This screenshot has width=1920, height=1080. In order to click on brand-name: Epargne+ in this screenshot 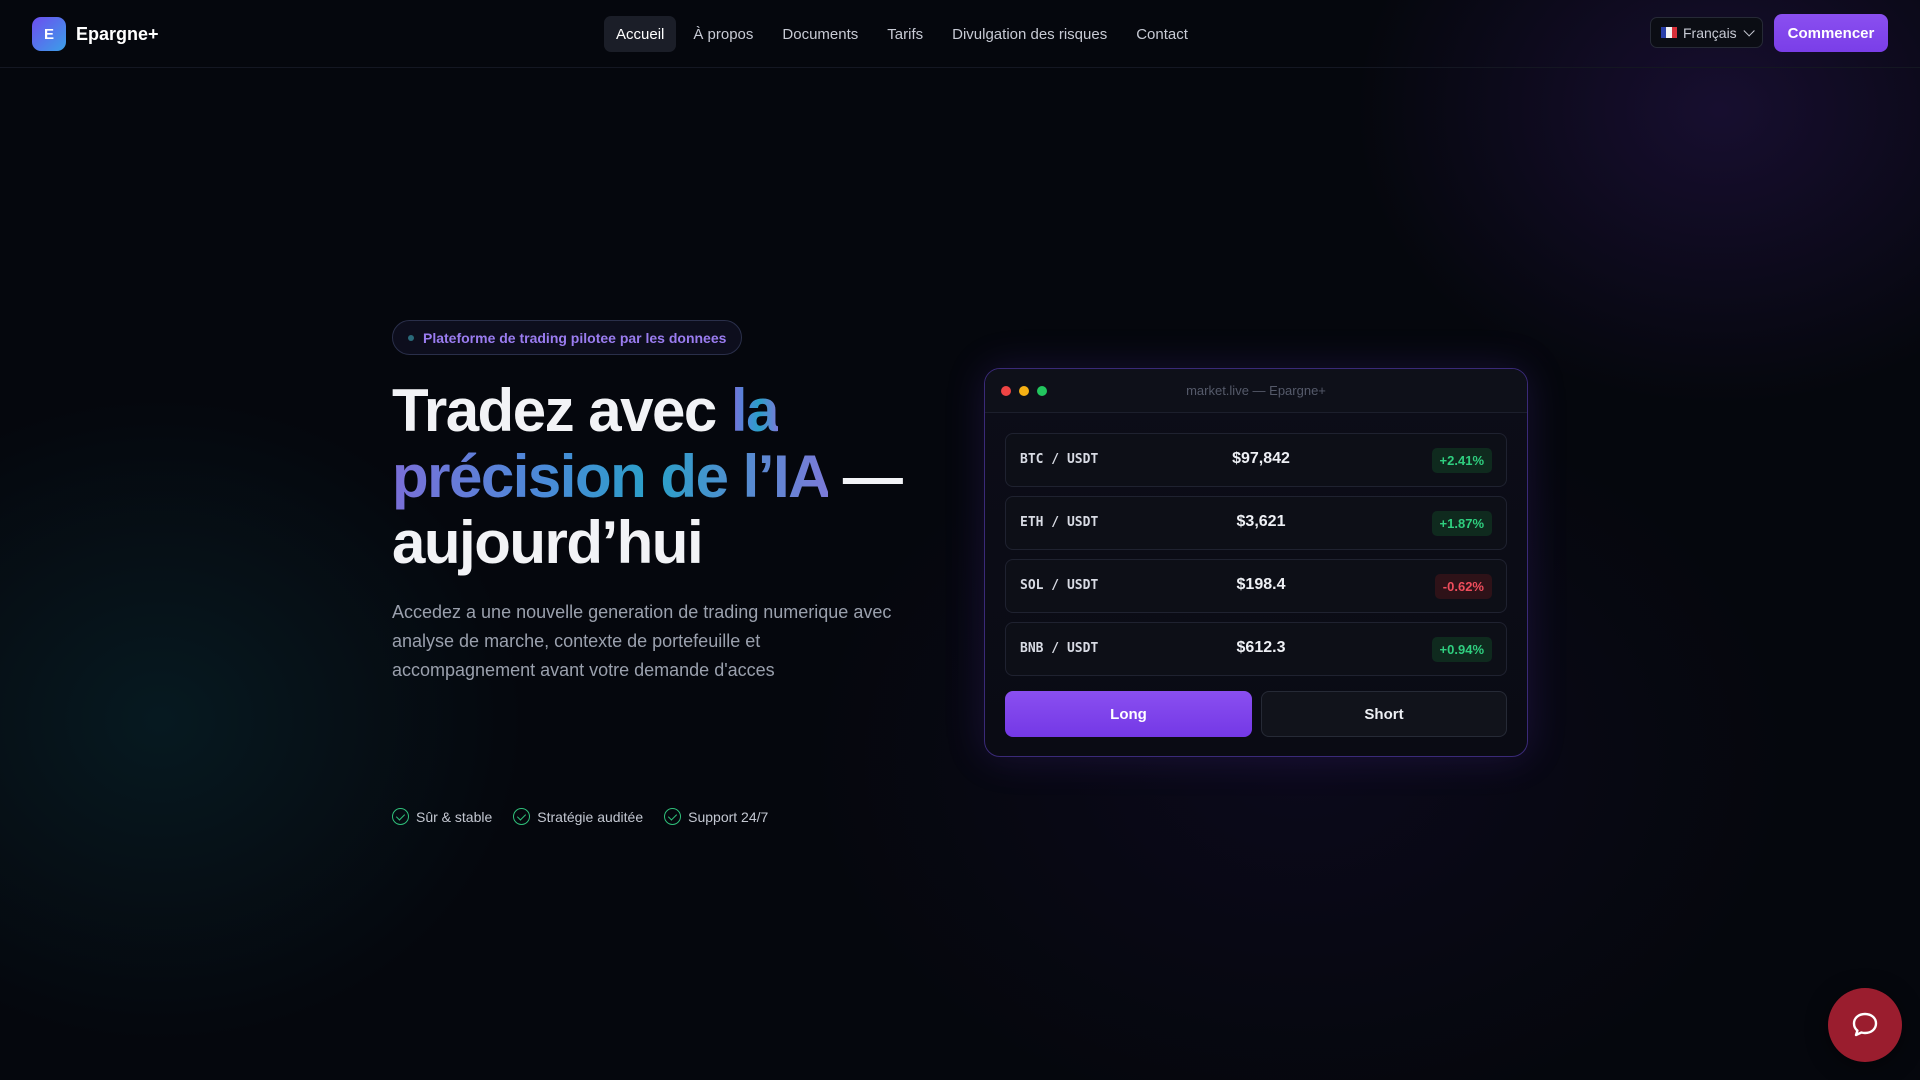, I will do `click(117, 33)`.